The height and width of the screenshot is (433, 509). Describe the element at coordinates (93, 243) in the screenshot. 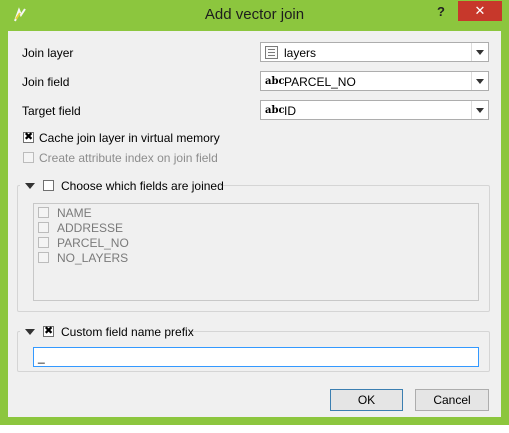

I see `list-item: PARCEL_NO` at that location.